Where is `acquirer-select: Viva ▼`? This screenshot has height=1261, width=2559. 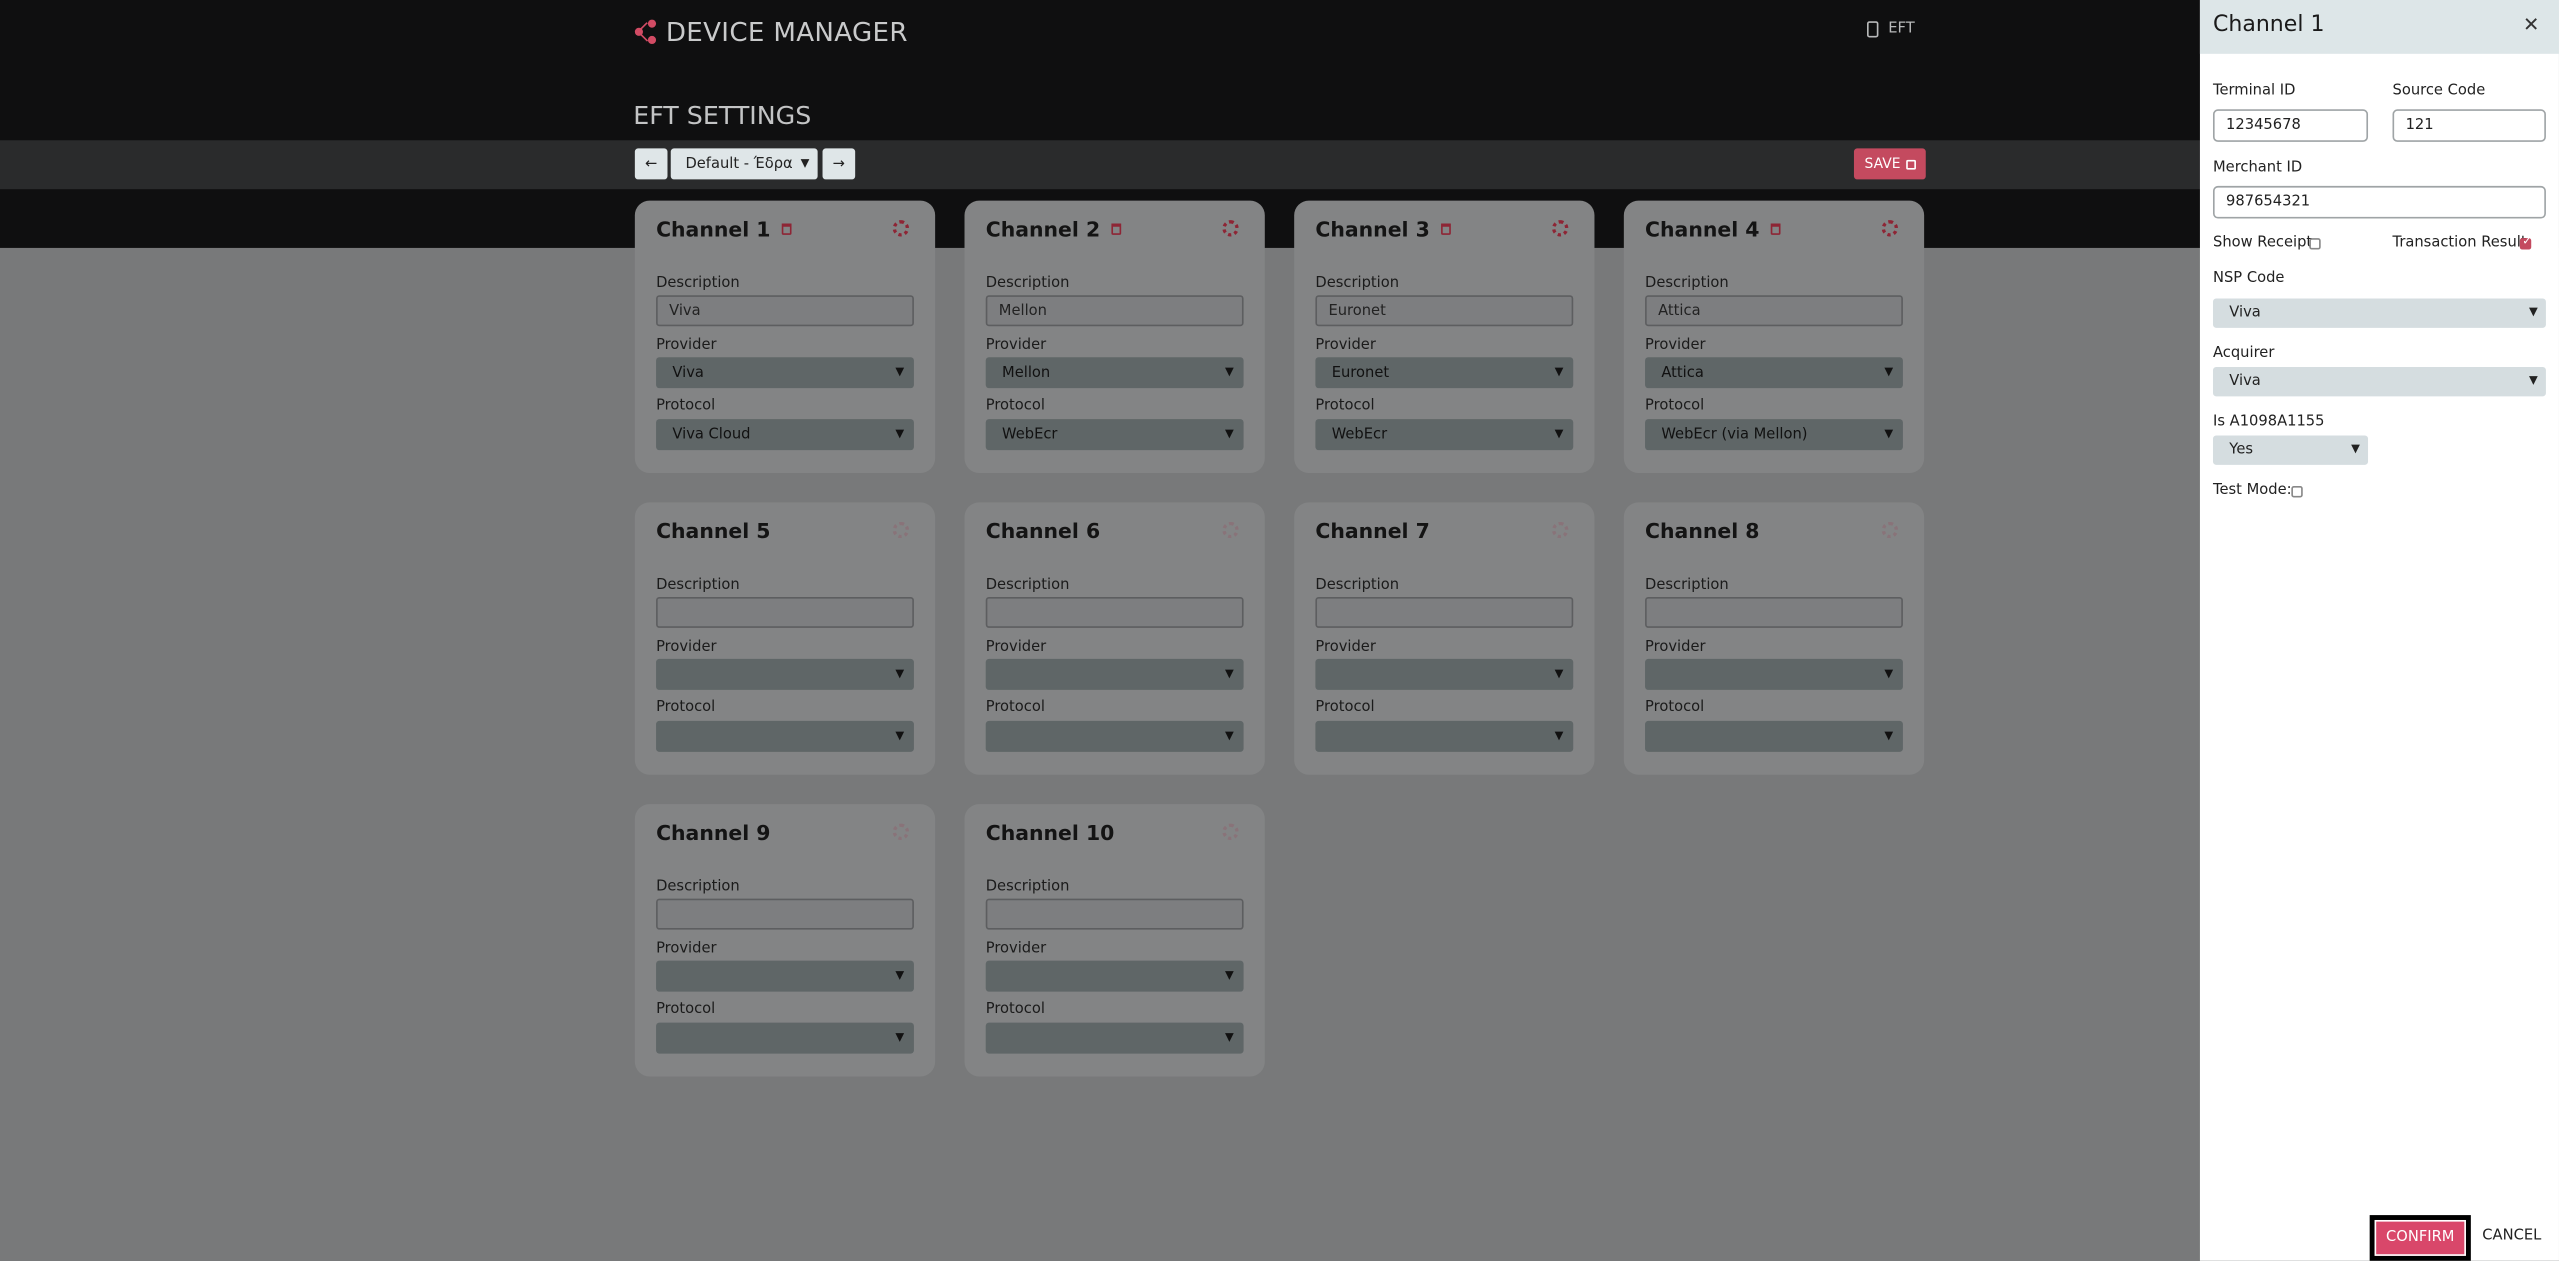 acquirer-select: Viva ▼ is located at coordinates (2379, 381).